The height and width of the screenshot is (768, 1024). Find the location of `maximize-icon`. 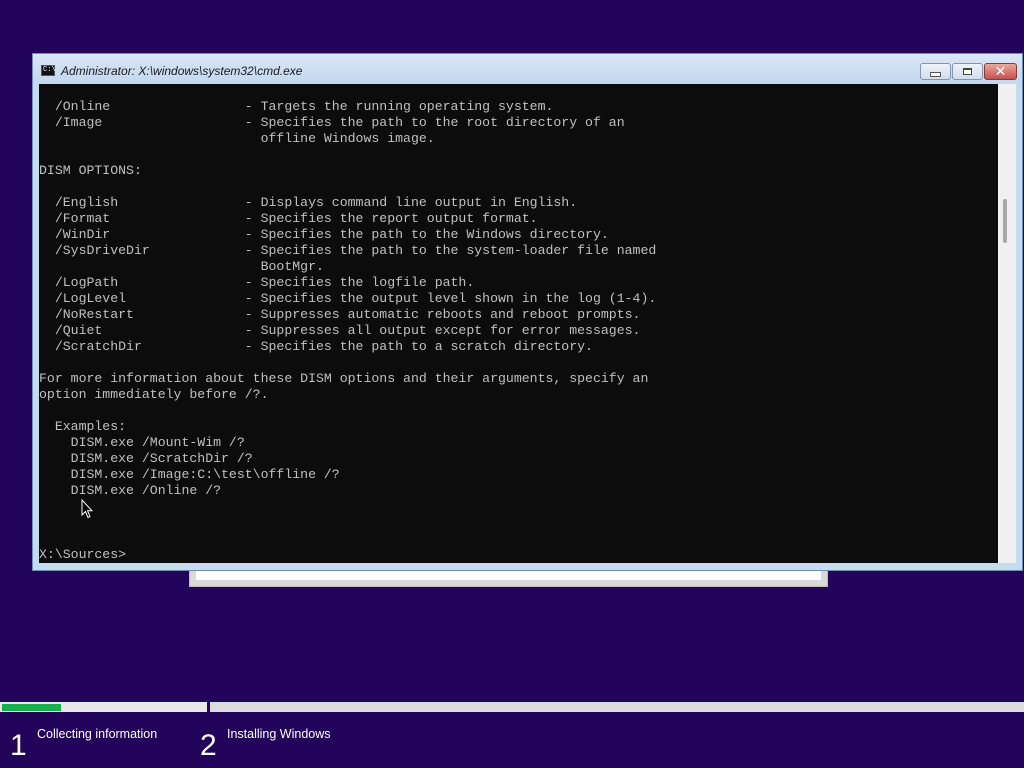

maximize-icon is located at coordinates (967, 71).